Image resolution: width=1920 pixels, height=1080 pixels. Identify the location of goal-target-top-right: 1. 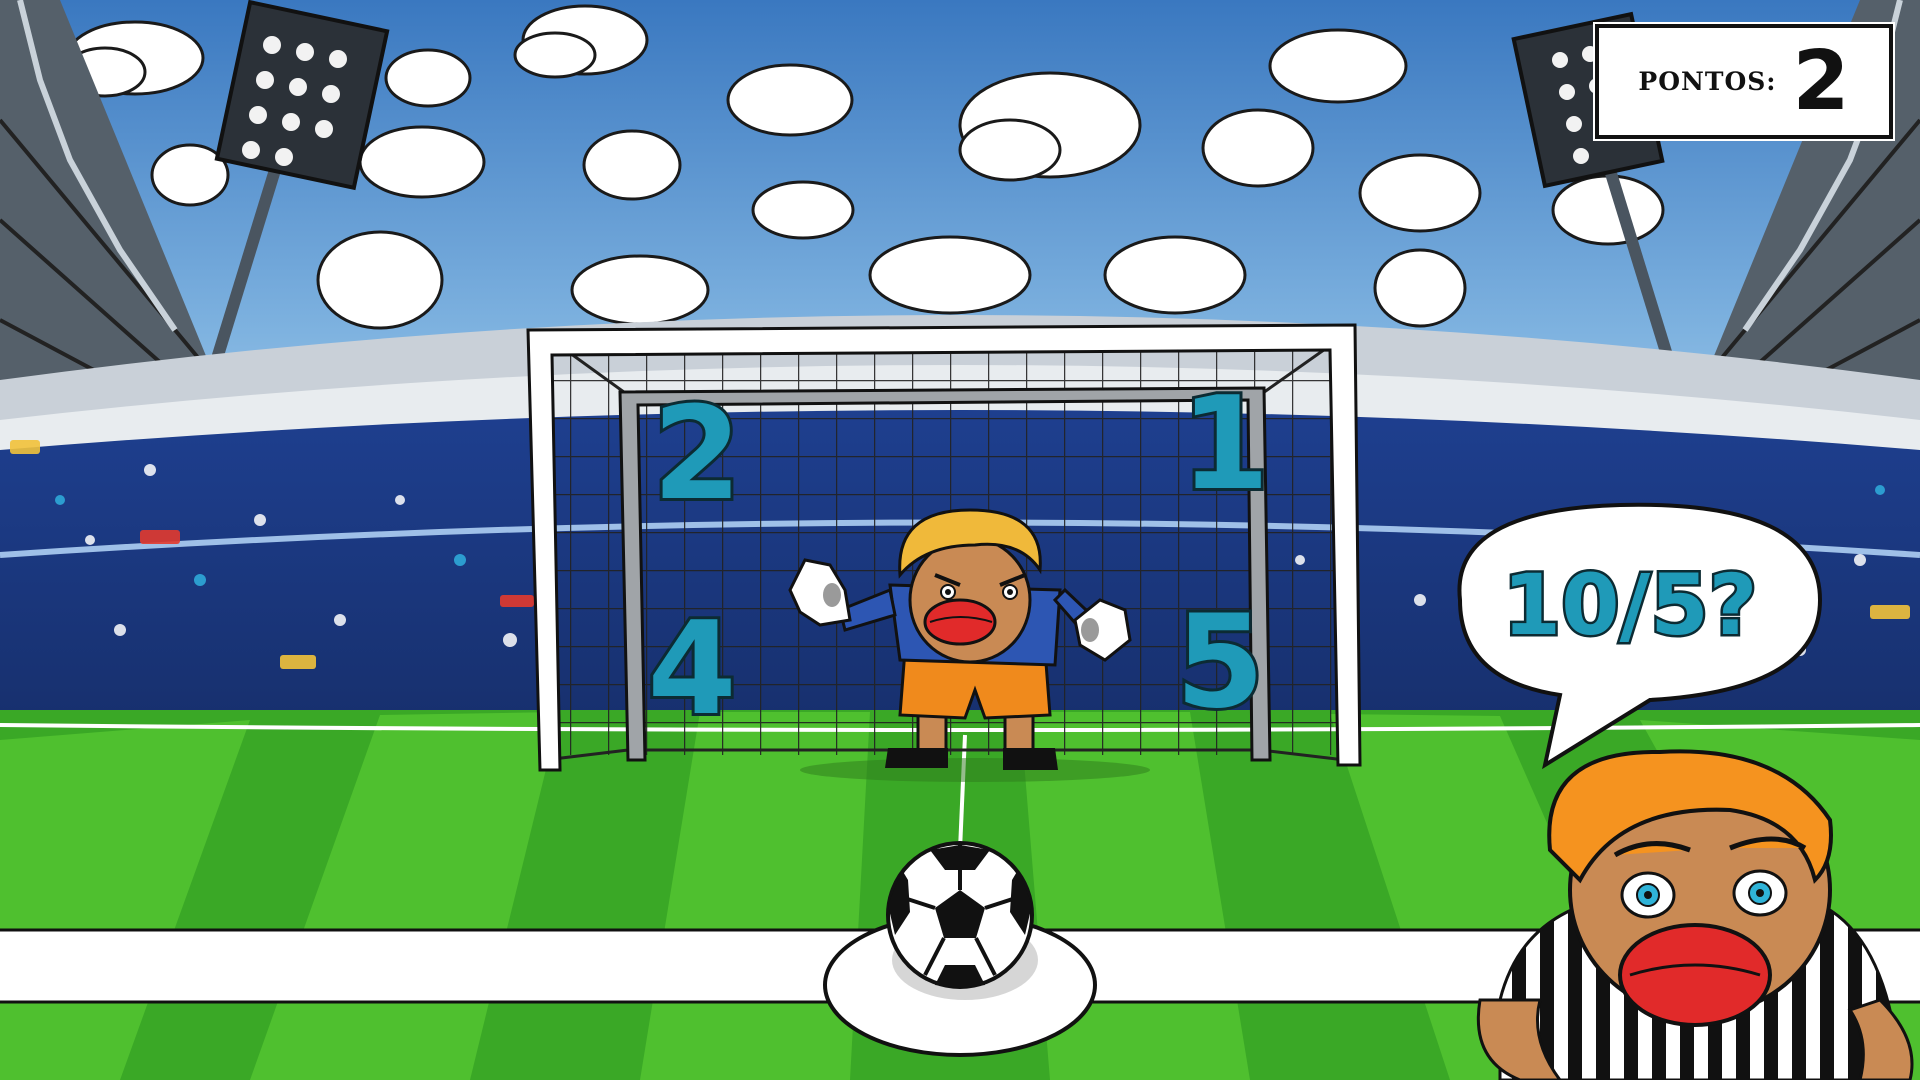
(1225, 445).